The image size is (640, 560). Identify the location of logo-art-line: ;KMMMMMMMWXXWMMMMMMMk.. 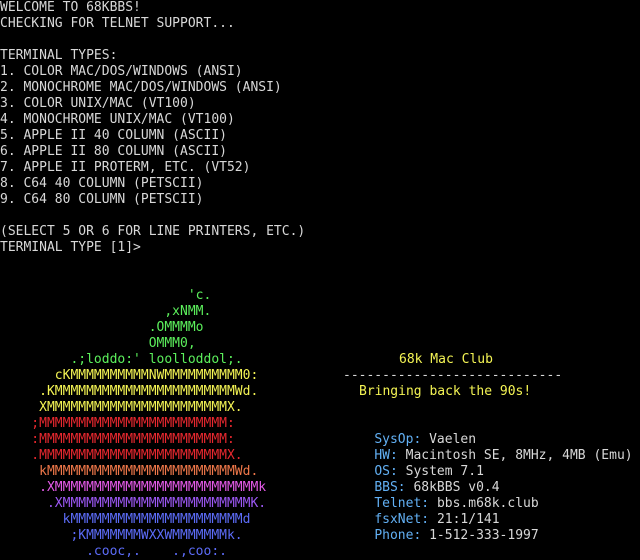
(121, 535).